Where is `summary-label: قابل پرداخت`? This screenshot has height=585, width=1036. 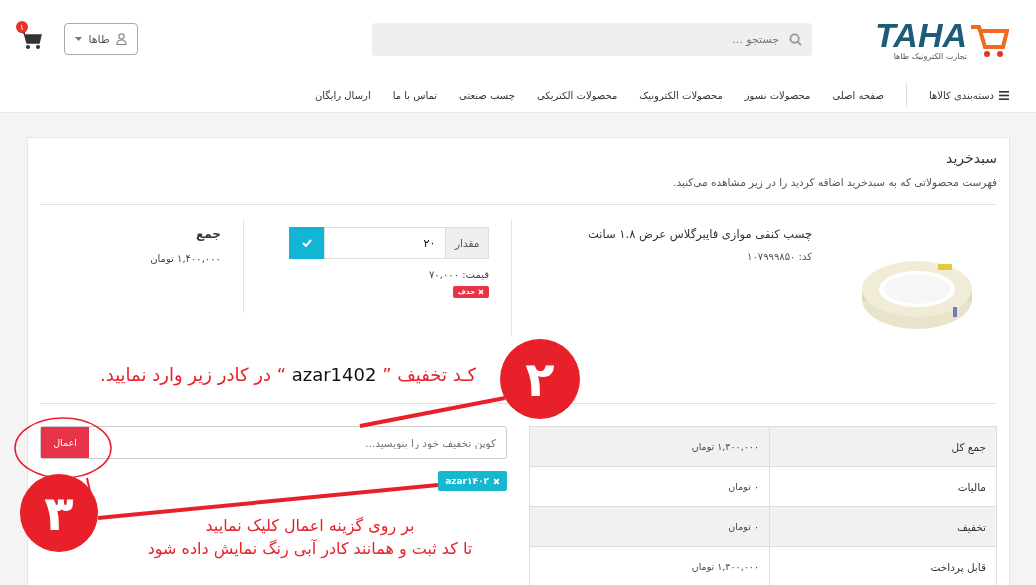 summary-label: قابل پرداخت is located at coordinates (883, 565).